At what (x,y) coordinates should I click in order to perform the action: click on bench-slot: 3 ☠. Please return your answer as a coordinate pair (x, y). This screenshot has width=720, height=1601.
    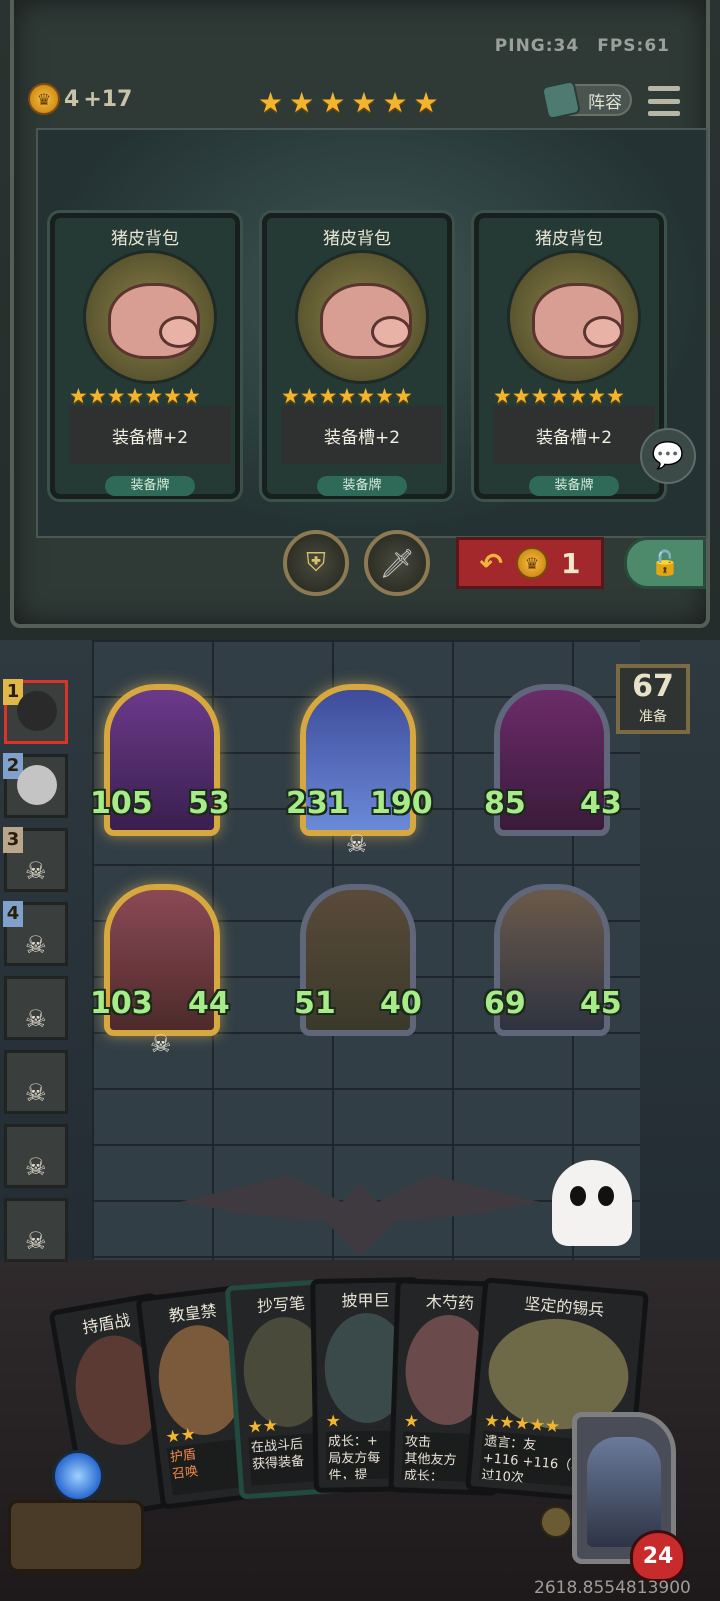
    Looking at the image, I should click on (35, 859).